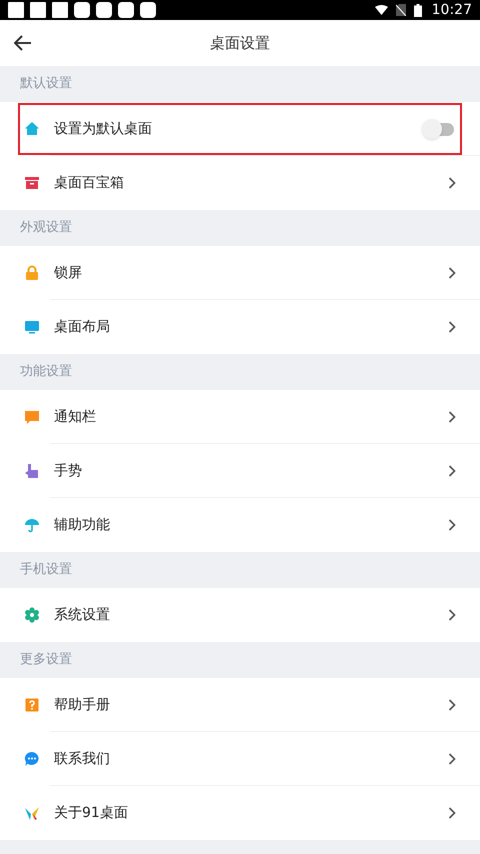  Describe the element at coordinates (240, 43) in the screenshot. I see `page-title: 桌面设置` at that location.